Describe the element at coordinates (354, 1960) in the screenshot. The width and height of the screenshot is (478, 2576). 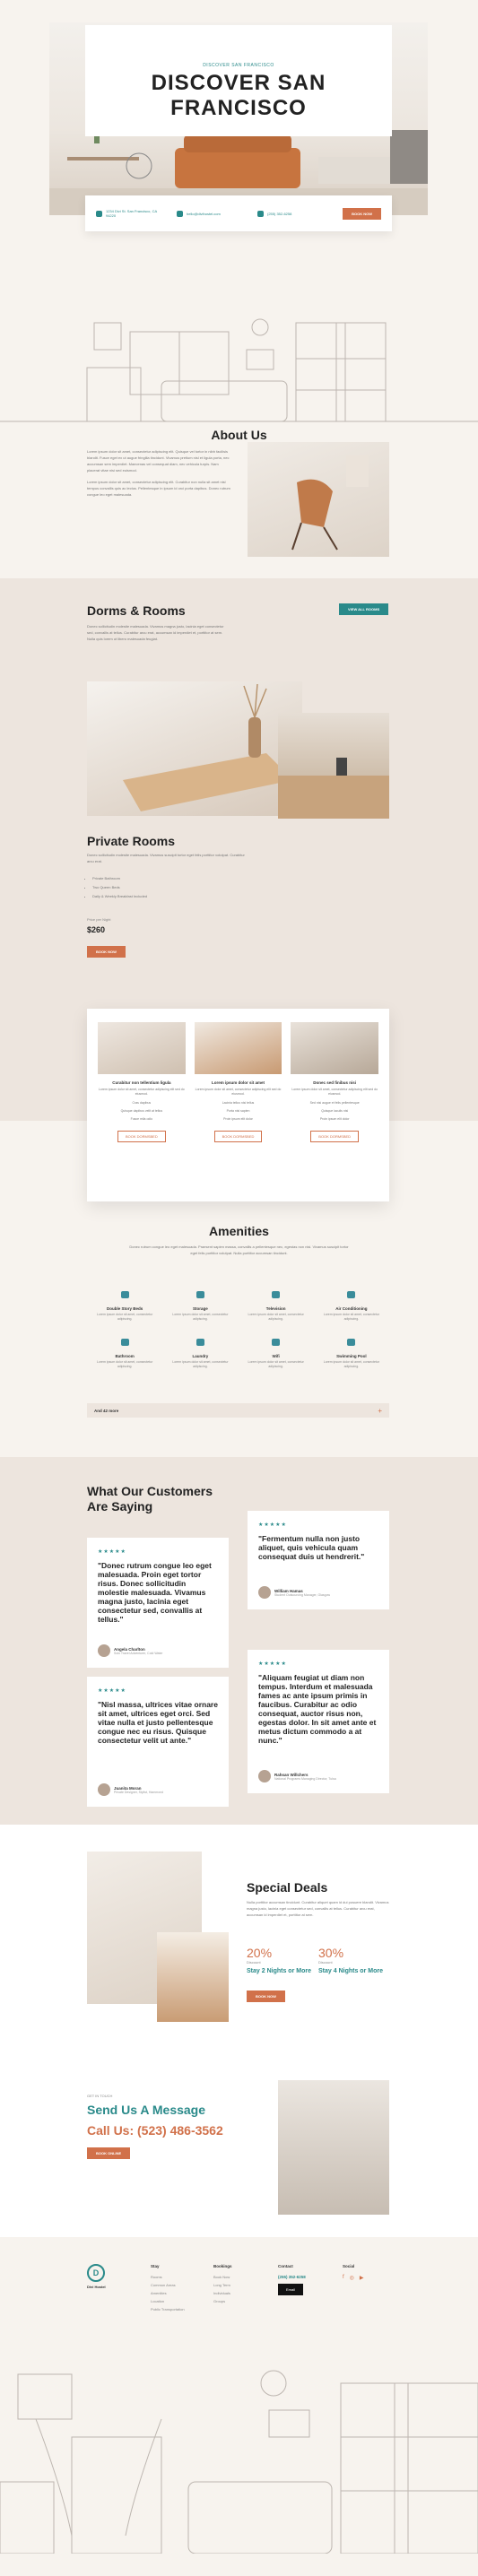
I see `deal-offer: 30% Discount Stay 4 Nights or More` at that location.